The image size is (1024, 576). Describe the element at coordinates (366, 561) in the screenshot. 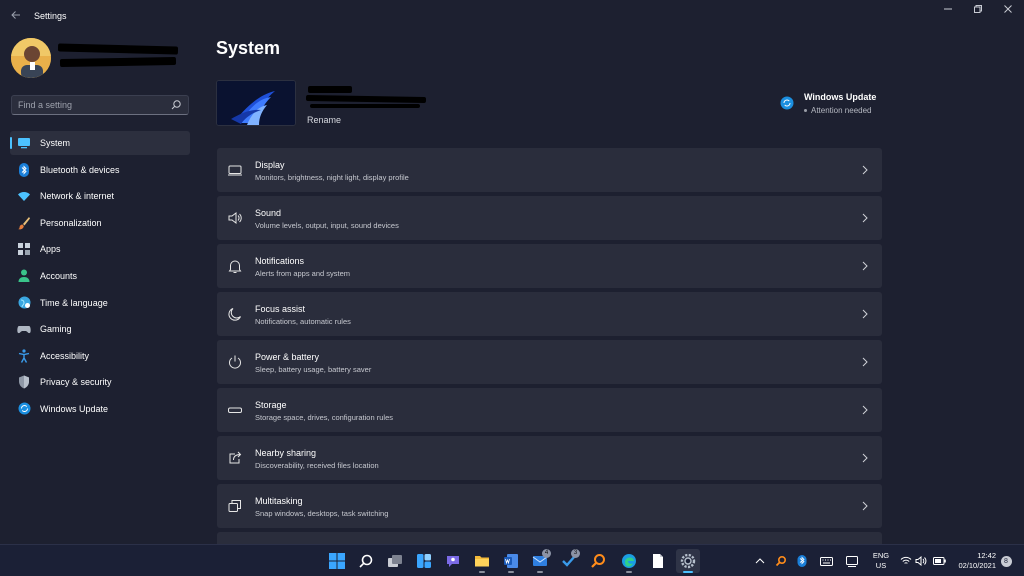

I see `taskbar-search-button` at that location.